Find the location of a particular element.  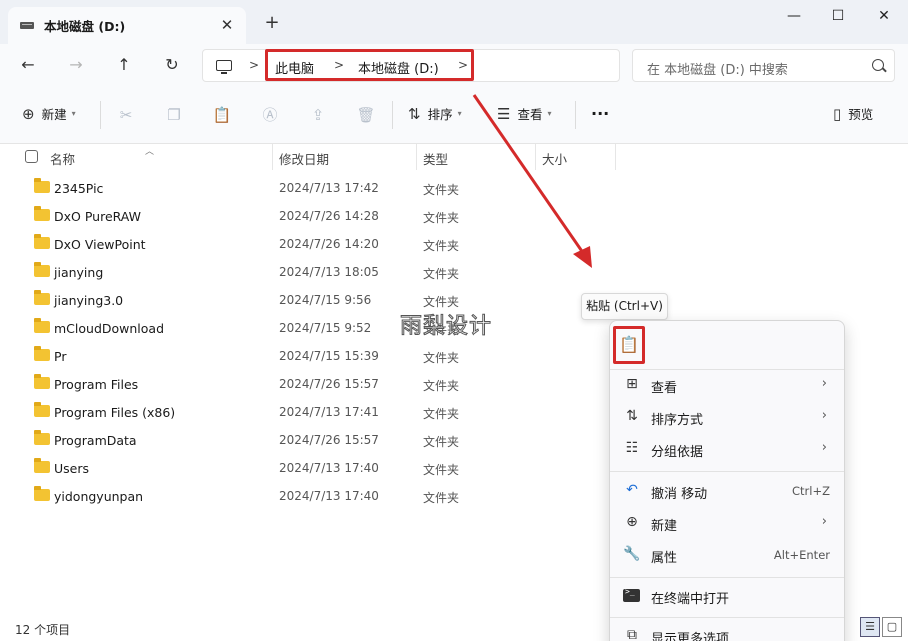

menu-item-sort-by: ⇅ 排序方式 › is located at coordinates (727, 417).